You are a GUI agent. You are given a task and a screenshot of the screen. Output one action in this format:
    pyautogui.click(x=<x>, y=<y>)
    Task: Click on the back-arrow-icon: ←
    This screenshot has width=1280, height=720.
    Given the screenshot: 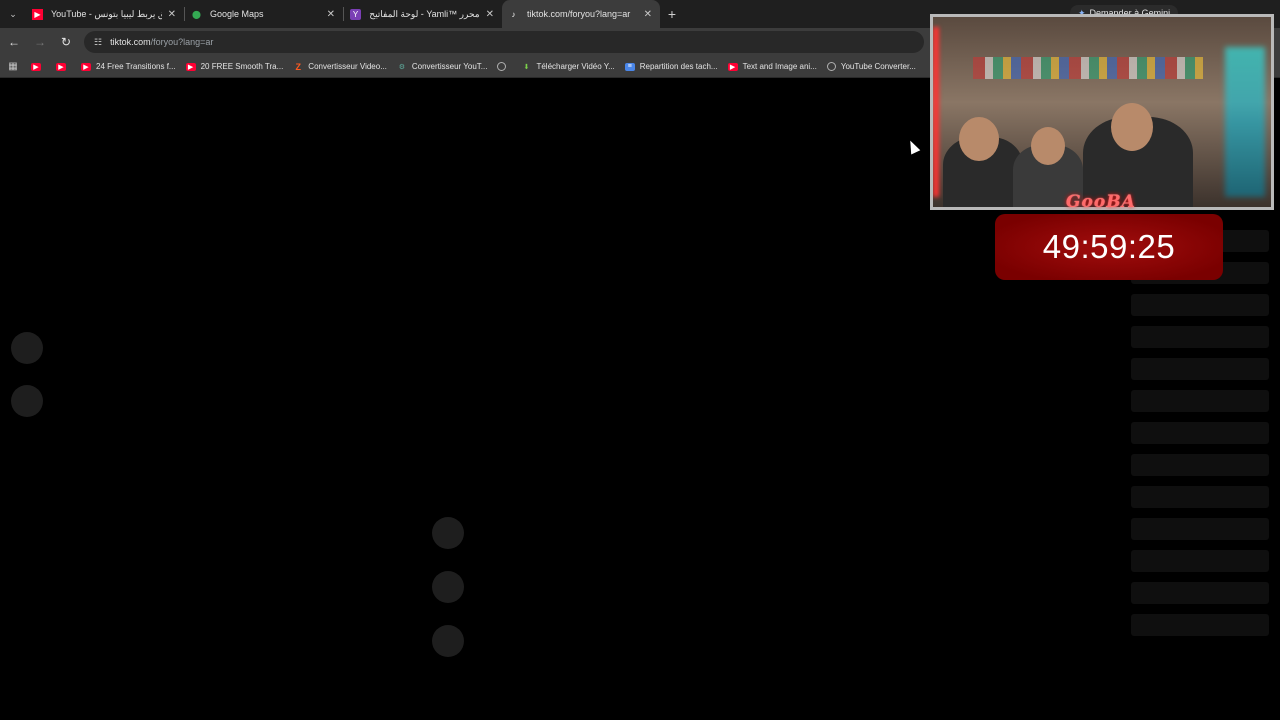 What is the action you would take?
    pyautogui.click(x=14, y=42)
    